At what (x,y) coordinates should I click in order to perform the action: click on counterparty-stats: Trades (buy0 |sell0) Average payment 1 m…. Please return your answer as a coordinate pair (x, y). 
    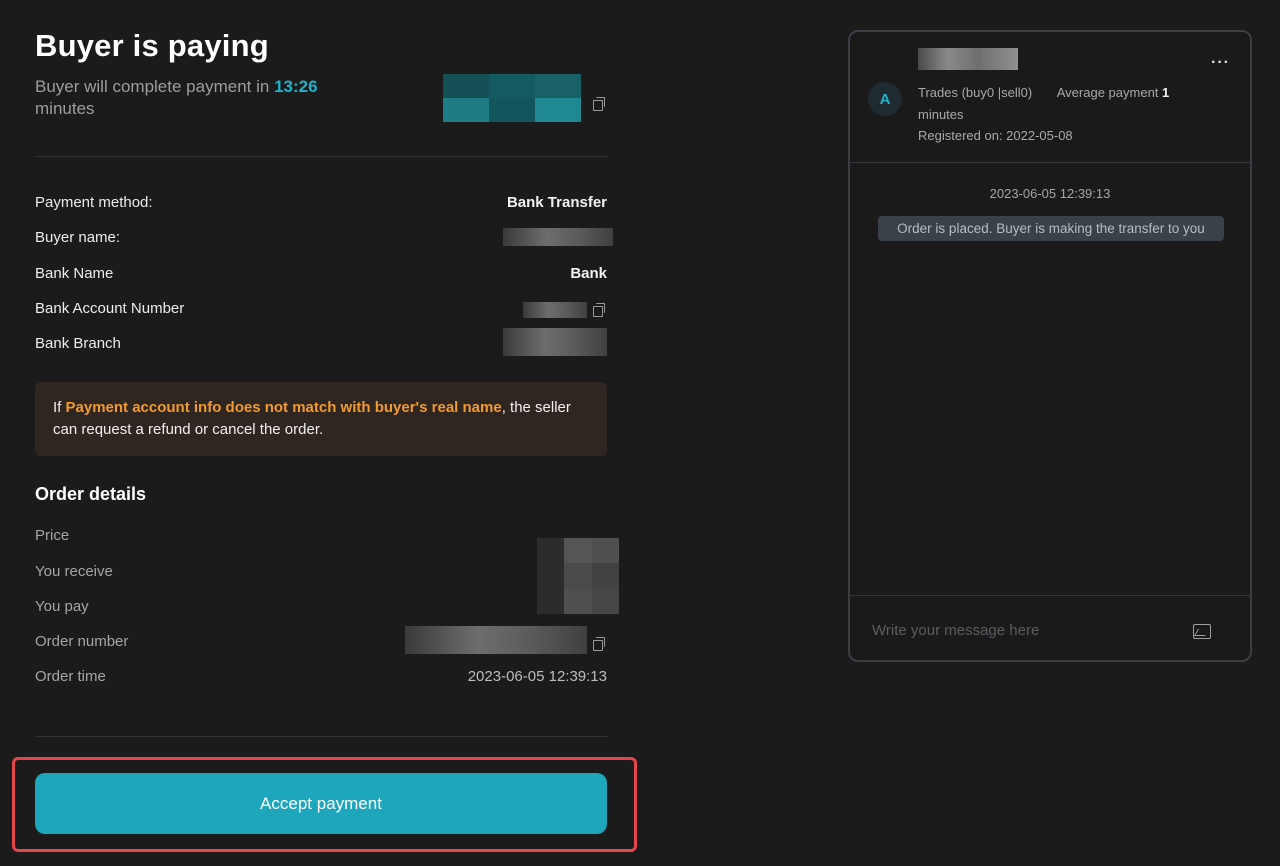
    Looking at the image, I should click on (1043, 114).